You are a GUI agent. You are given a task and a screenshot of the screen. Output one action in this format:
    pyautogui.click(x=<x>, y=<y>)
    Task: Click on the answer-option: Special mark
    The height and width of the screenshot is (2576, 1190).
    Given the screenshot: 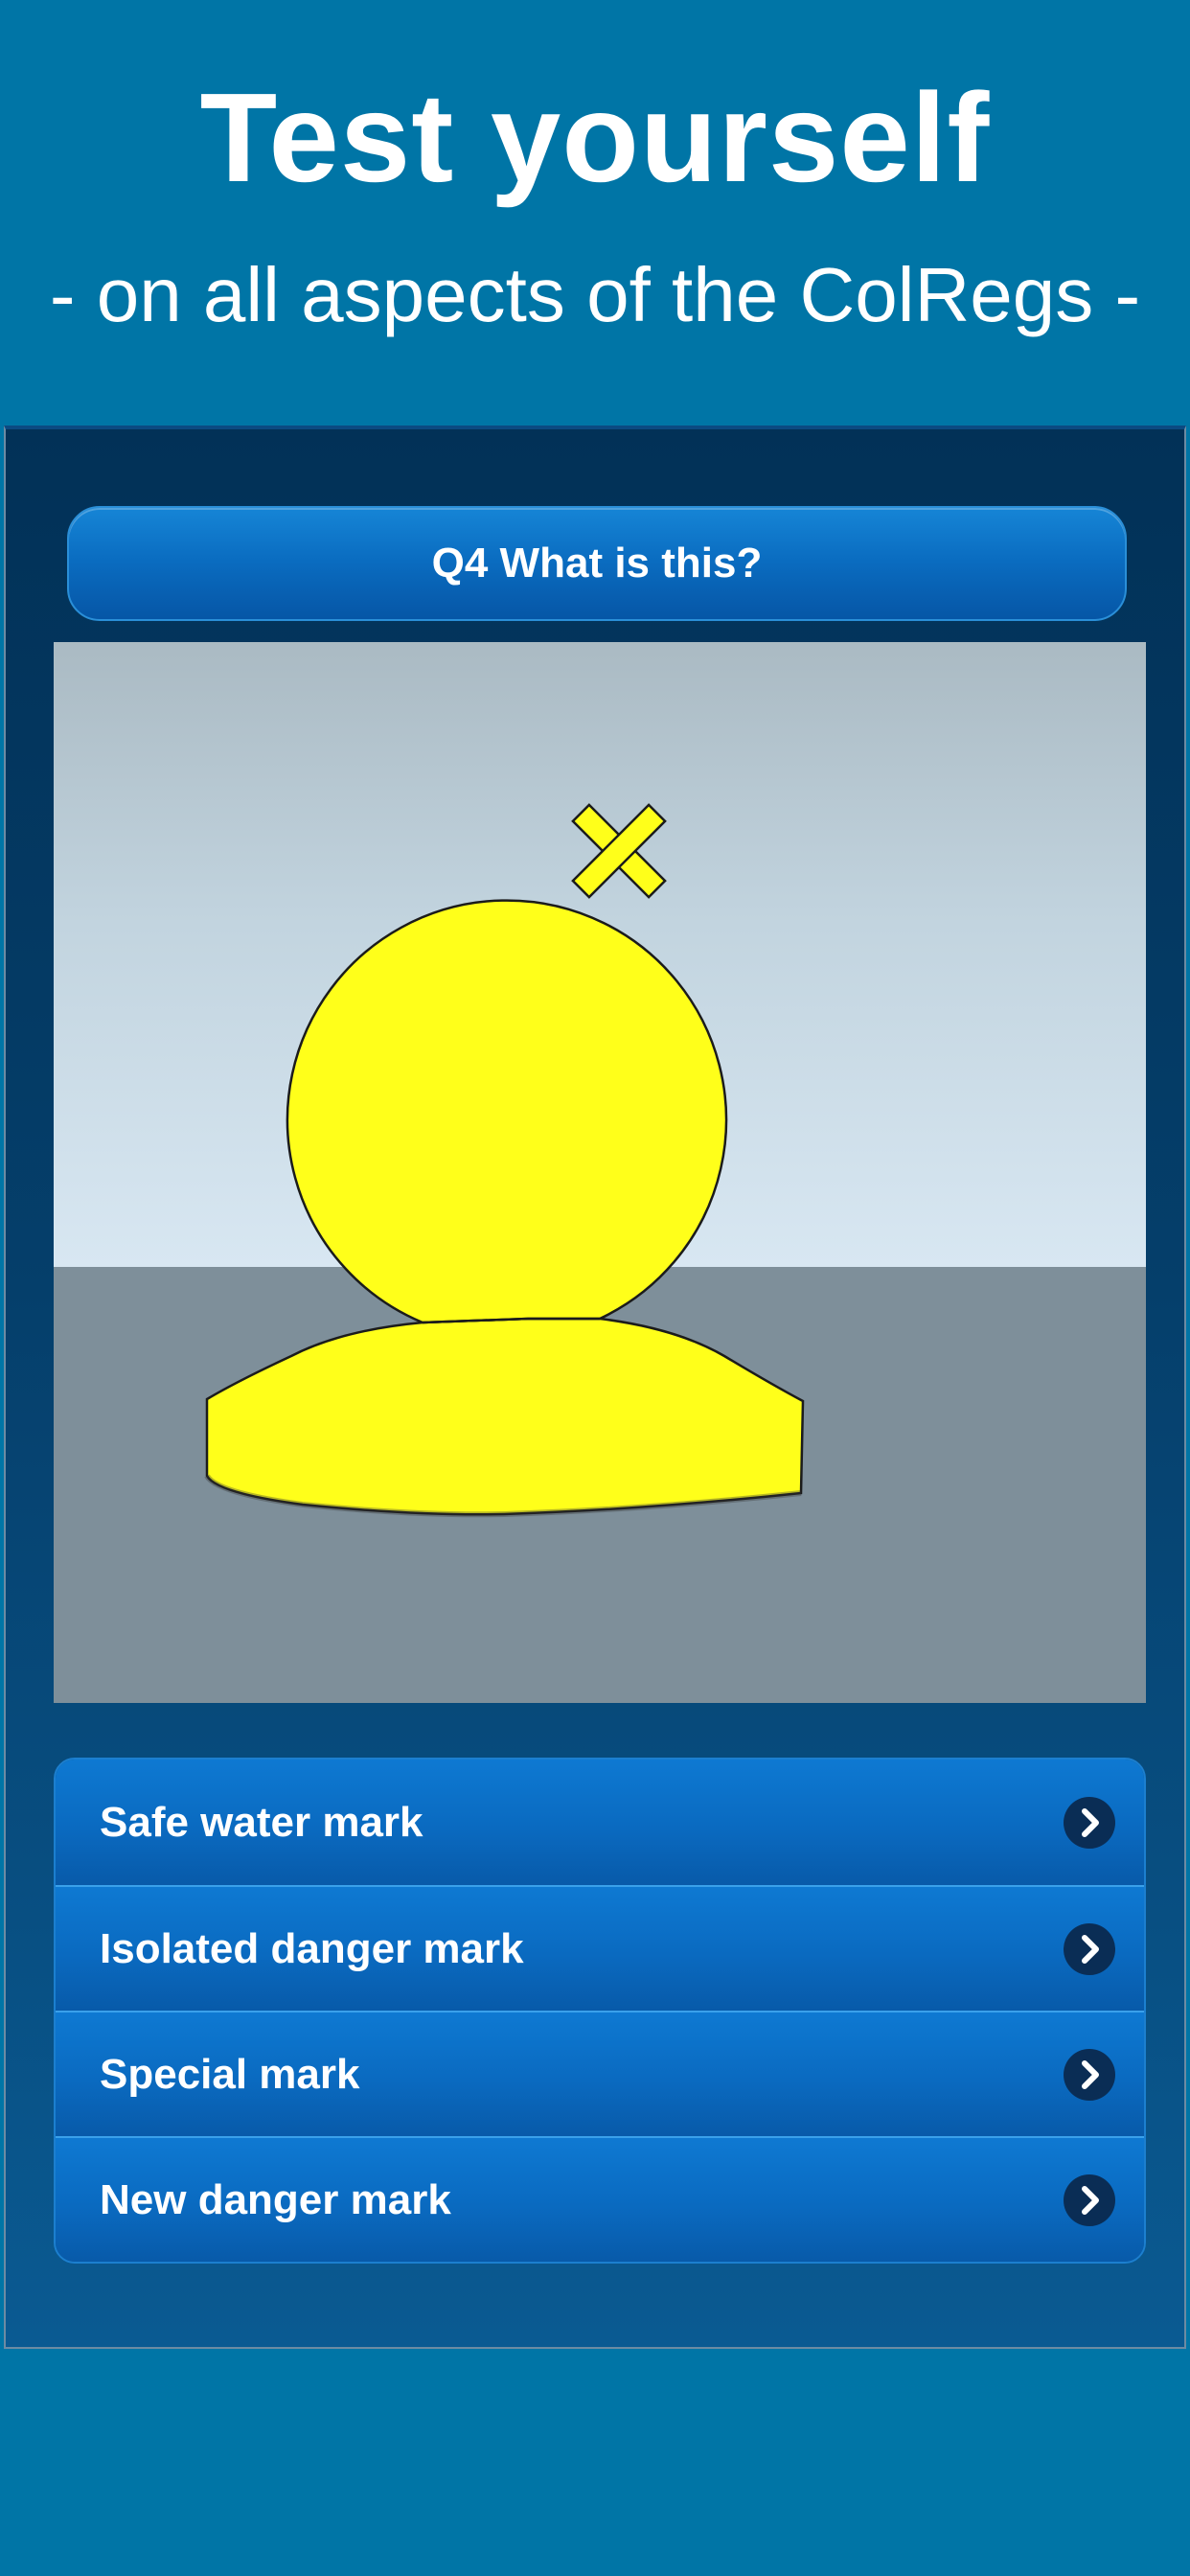 What is the action you would take?
    pyautogui.click(x=600, y=2073)
    